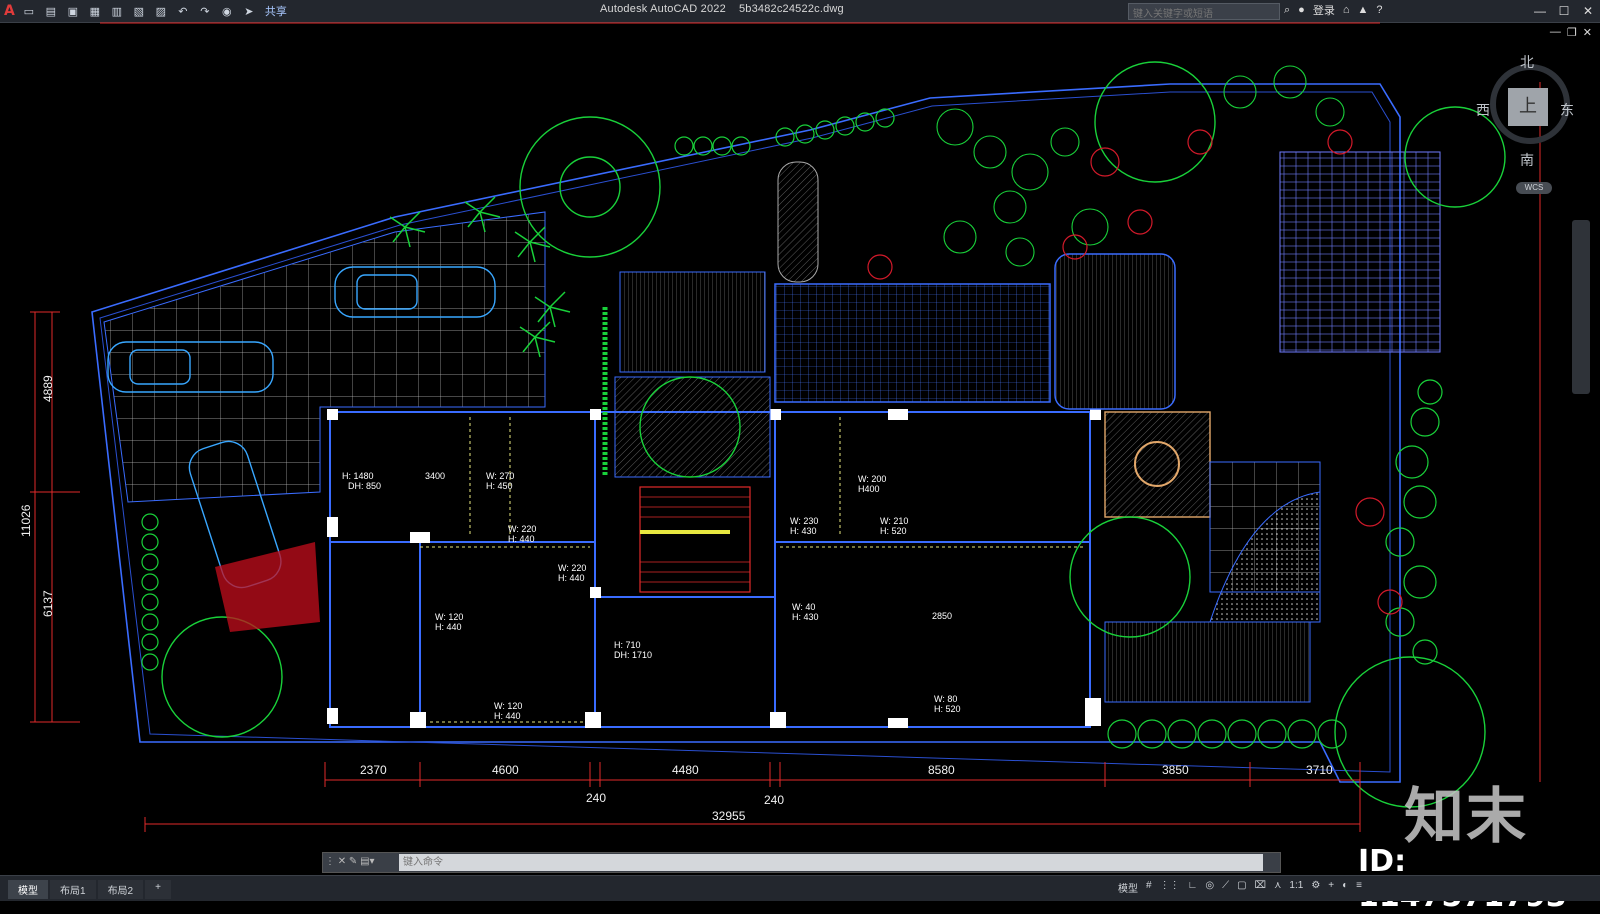  What do you see at coordinates (831, 862) in the screenshot?
I see `command-input` at bounding box center [831, 862].